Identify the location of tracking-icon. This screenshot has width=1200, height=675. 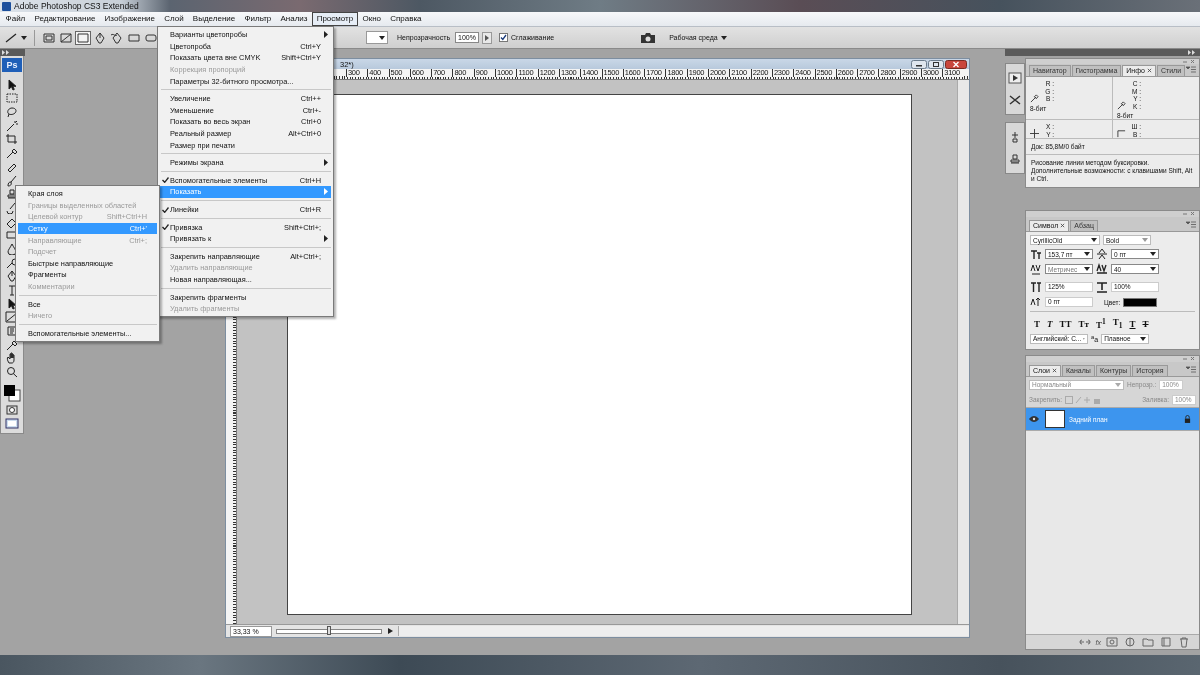
(1102, 269).